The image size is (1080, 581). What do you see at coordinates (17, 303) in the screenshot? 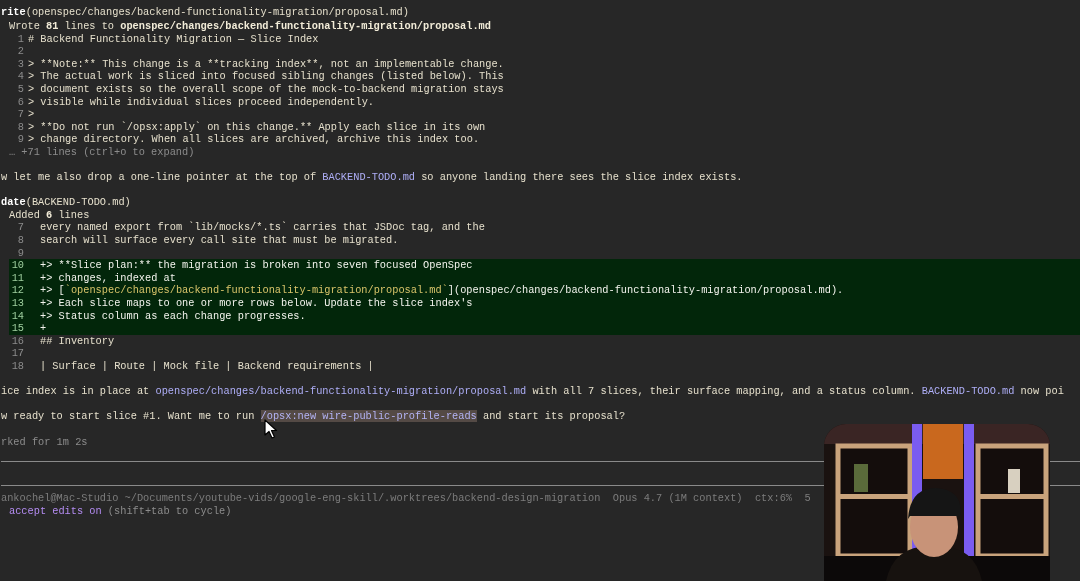
I see `line-number: 13` at bounding box center [17, 303].